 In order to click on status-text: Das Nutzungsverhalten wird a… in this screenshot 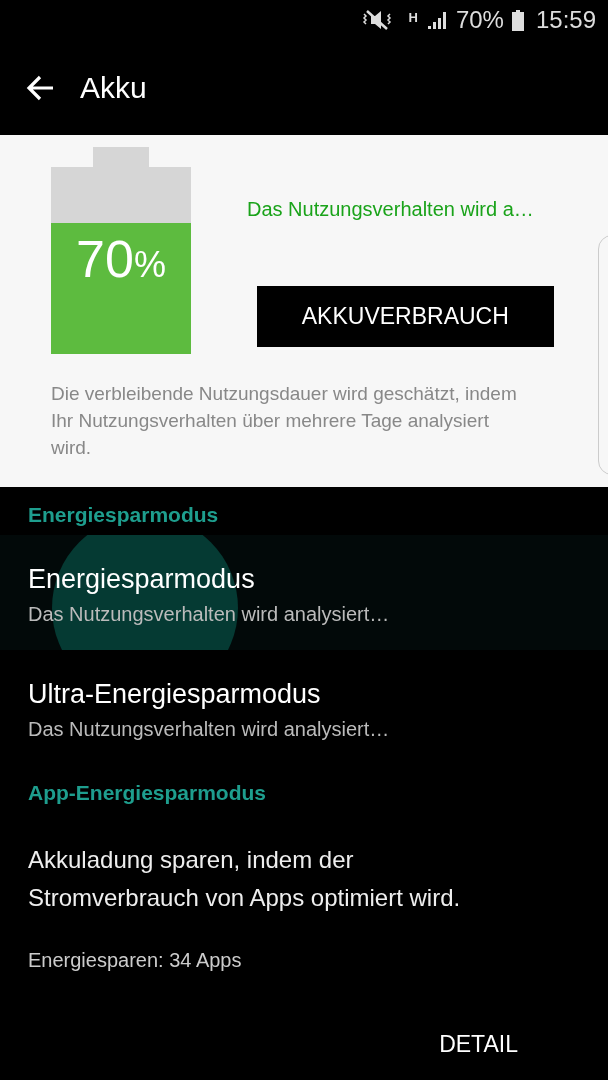, I will do `click(390, 209)`.